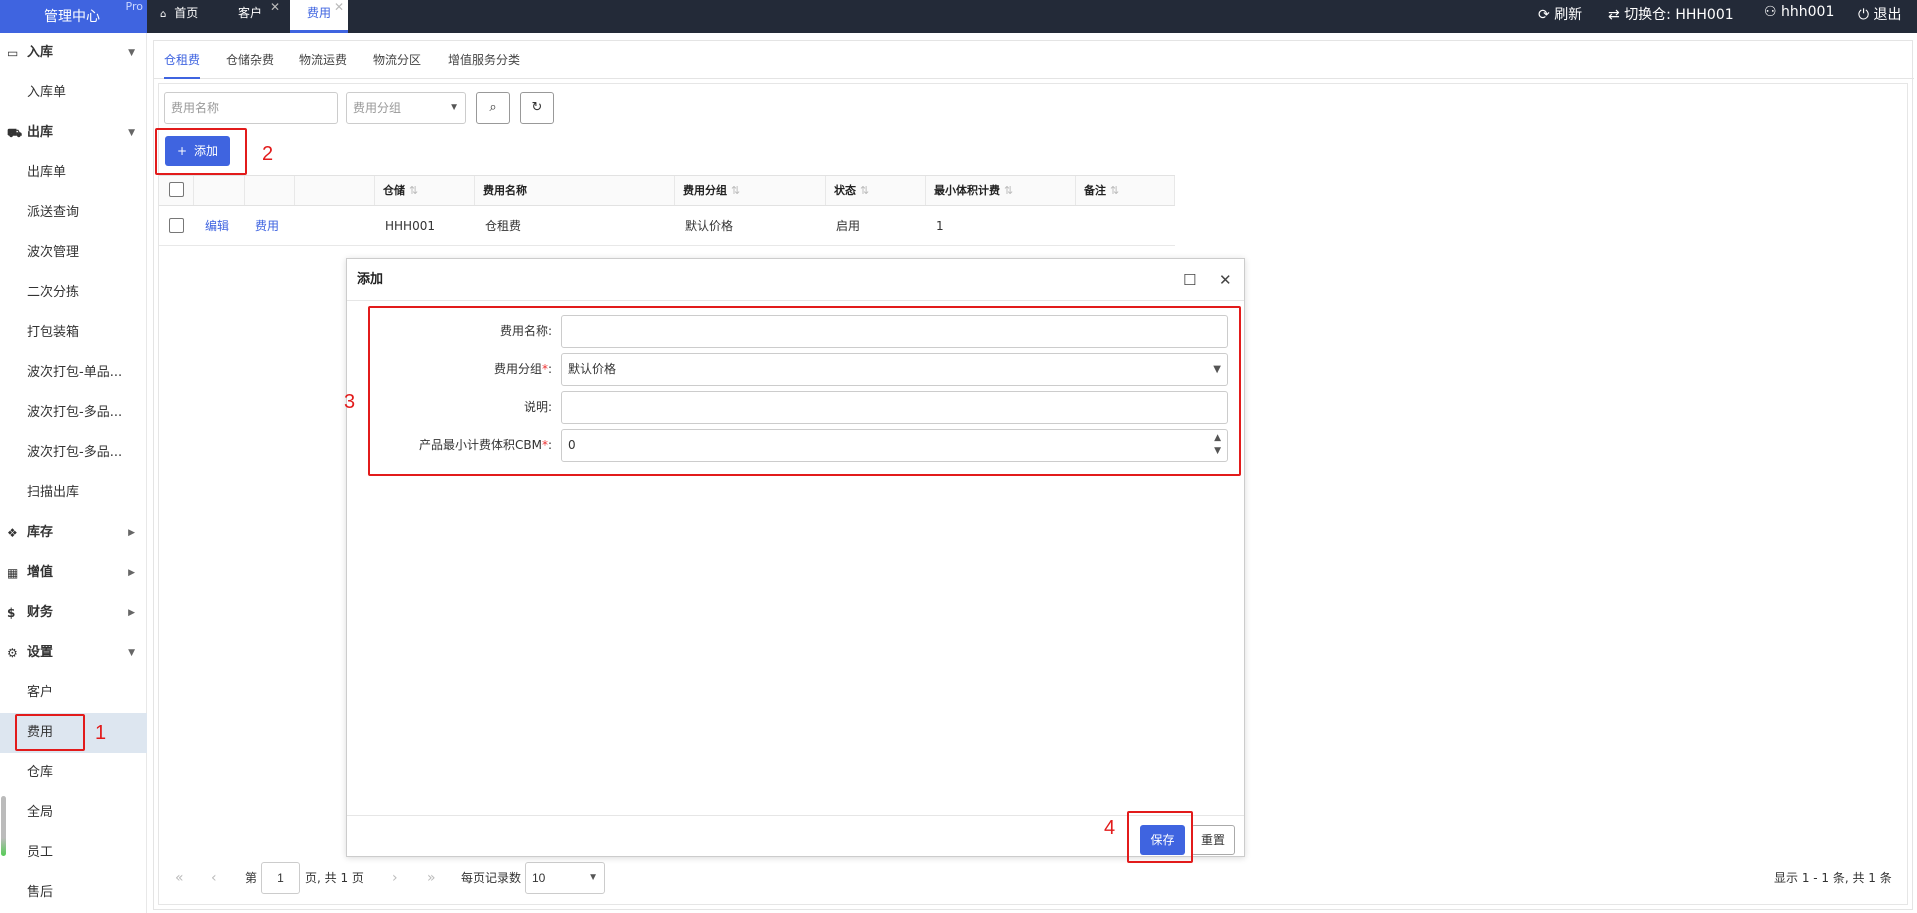  Describe the element at coordinates (163, 14) in the screenshot. I see `home-icon: ⌂` at that location.